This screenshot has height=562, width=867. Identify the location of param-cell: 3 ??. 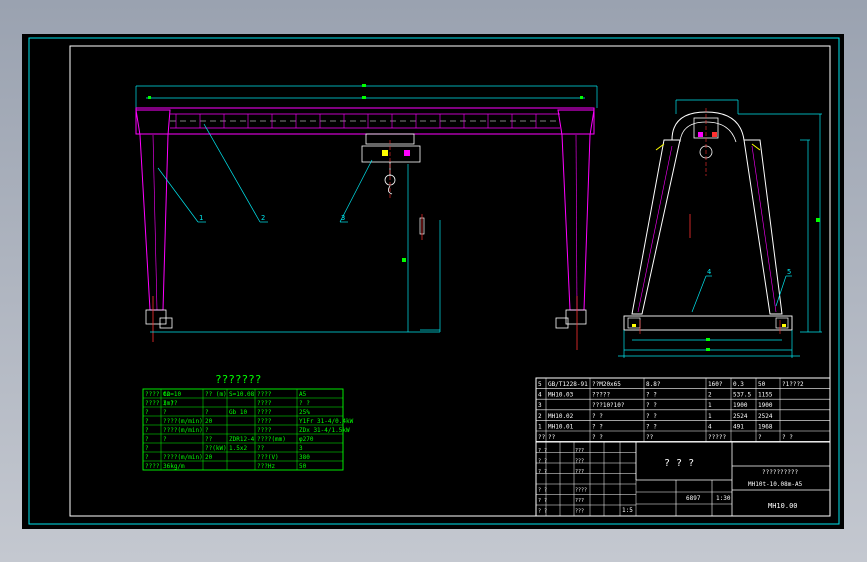
(170, 403).